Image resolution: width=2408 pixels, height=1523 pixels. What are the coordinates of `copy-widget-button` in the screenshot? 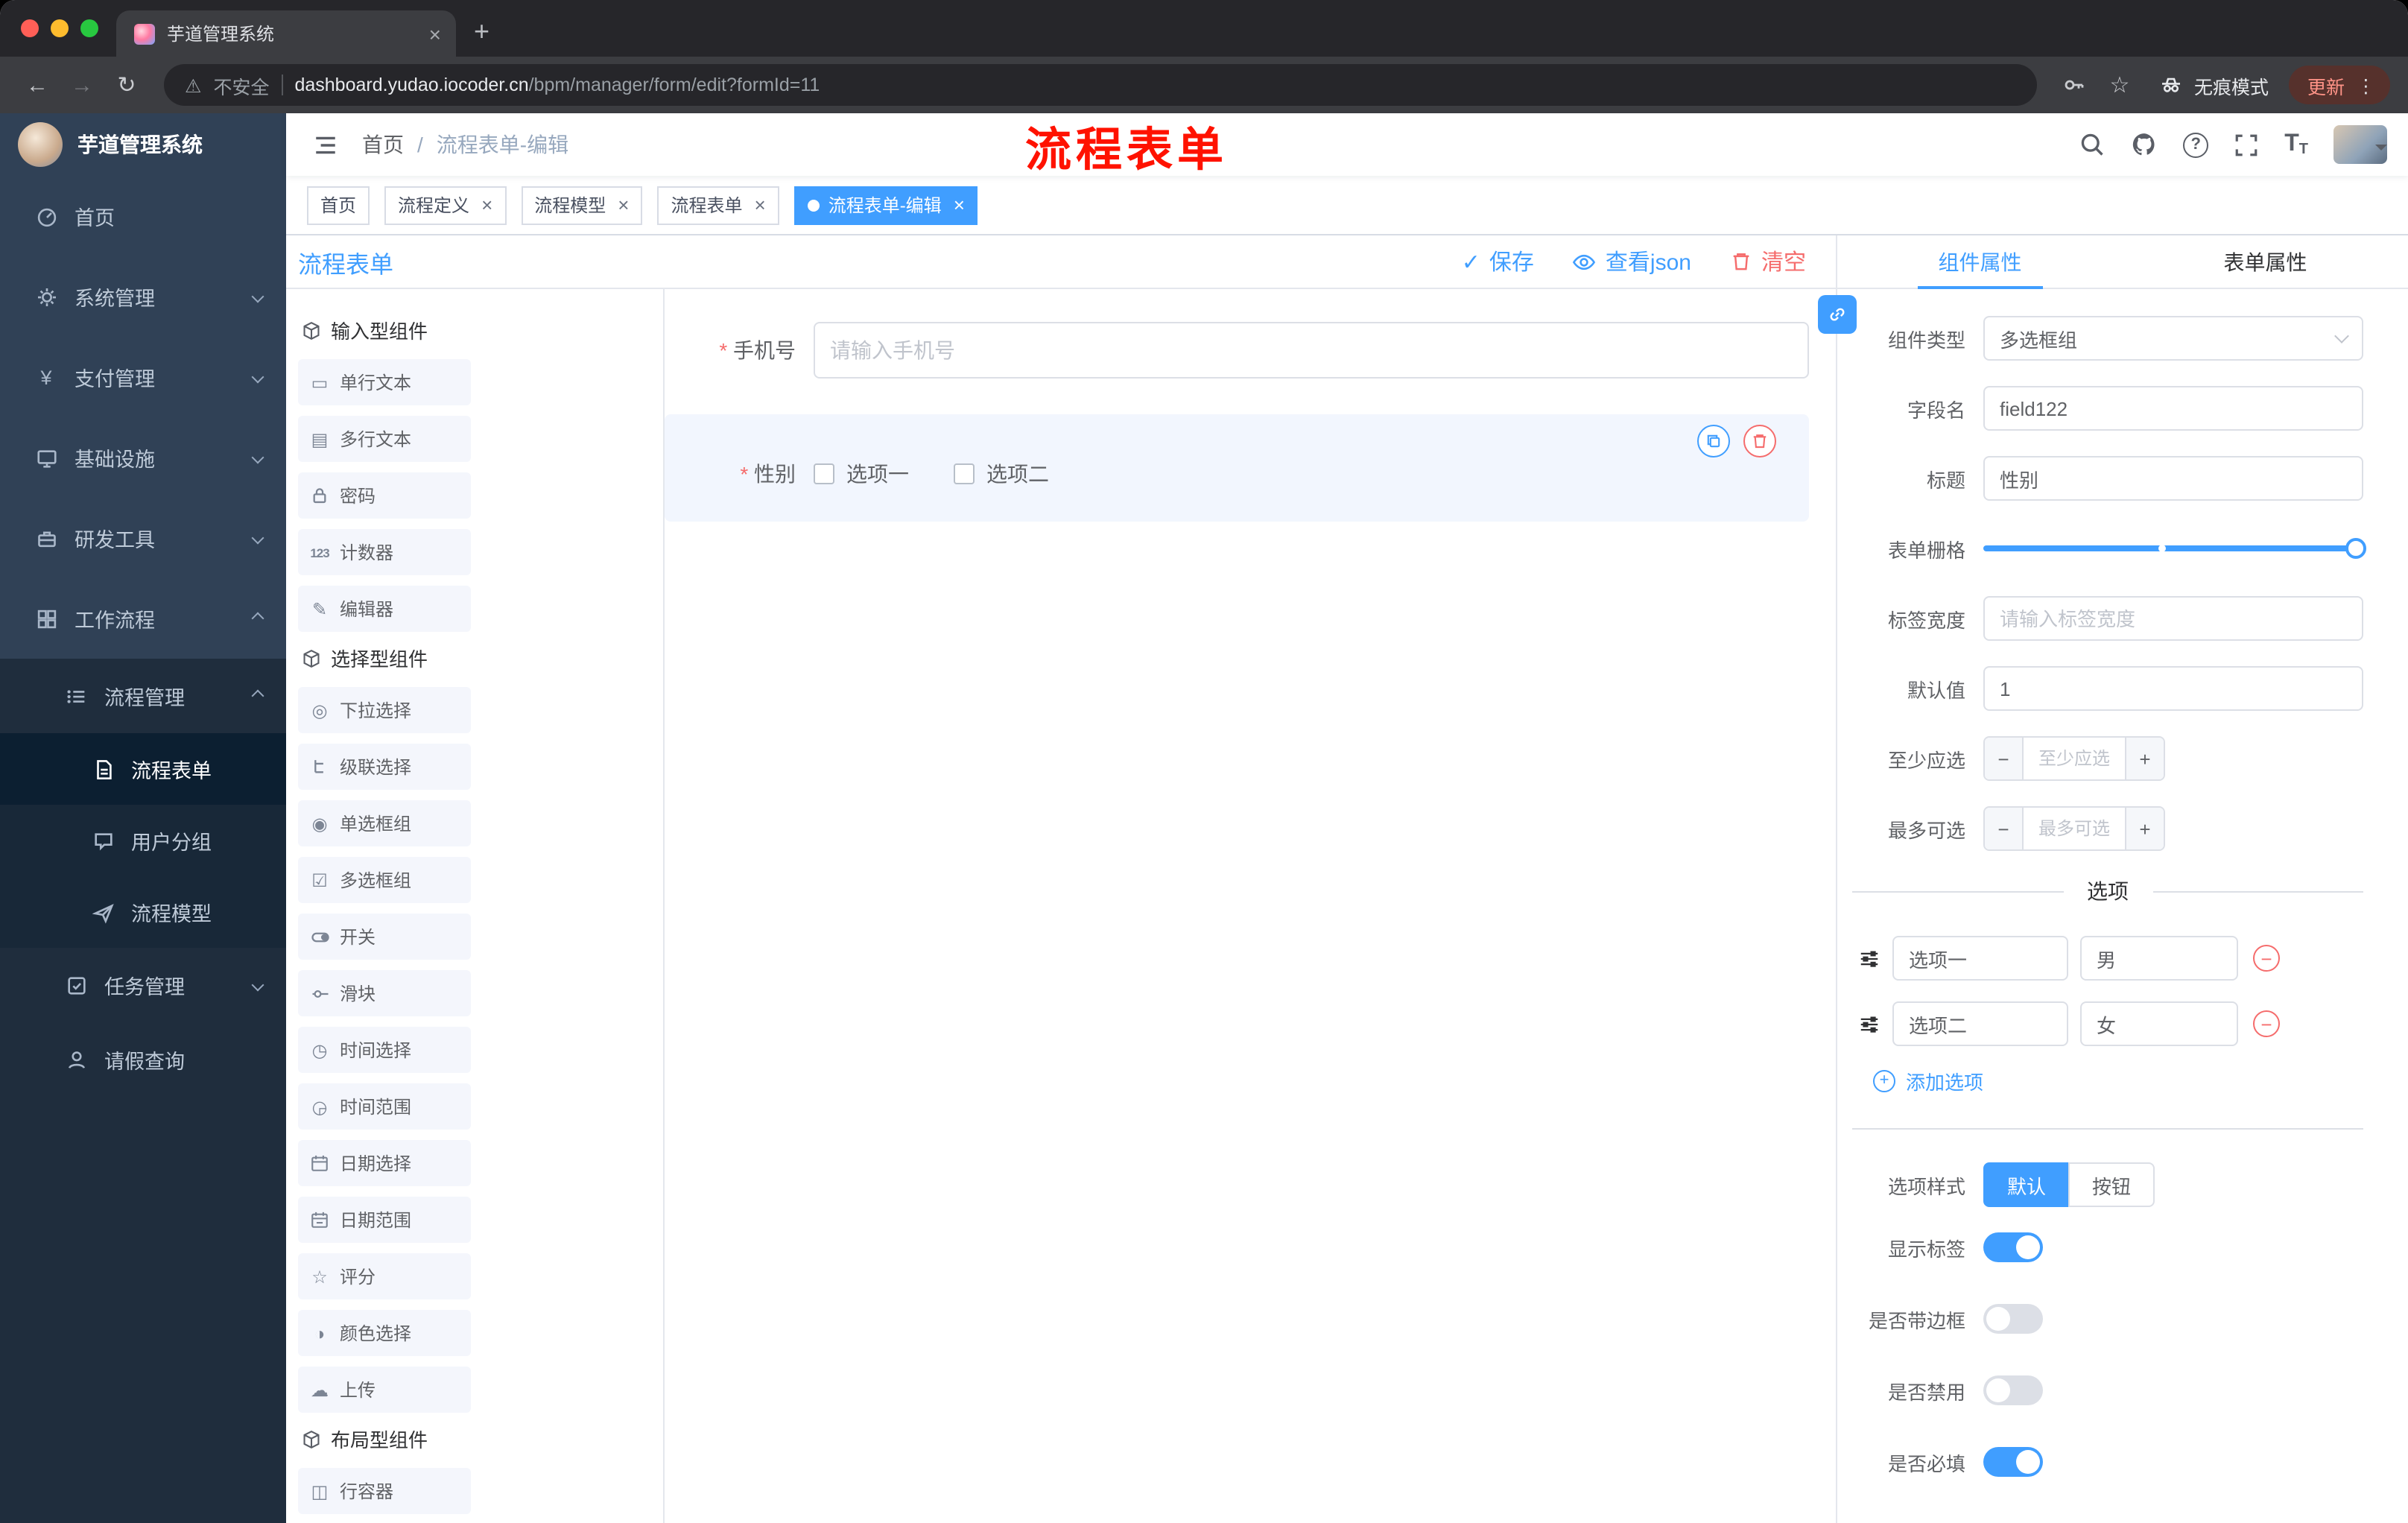 It's located at (1713, 441).